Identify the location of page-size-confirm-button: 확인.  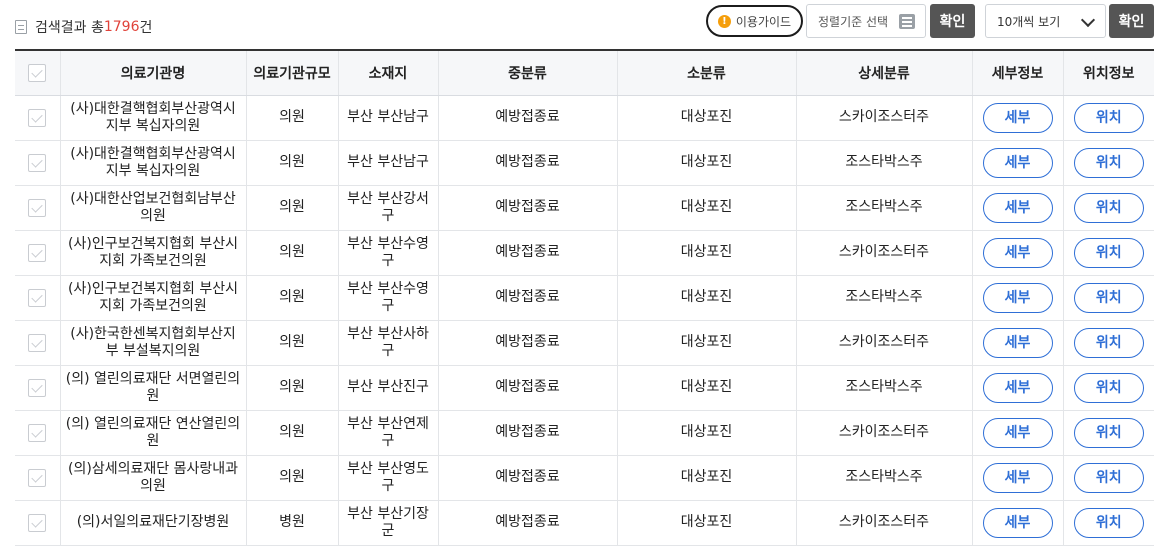
(1131, 21).